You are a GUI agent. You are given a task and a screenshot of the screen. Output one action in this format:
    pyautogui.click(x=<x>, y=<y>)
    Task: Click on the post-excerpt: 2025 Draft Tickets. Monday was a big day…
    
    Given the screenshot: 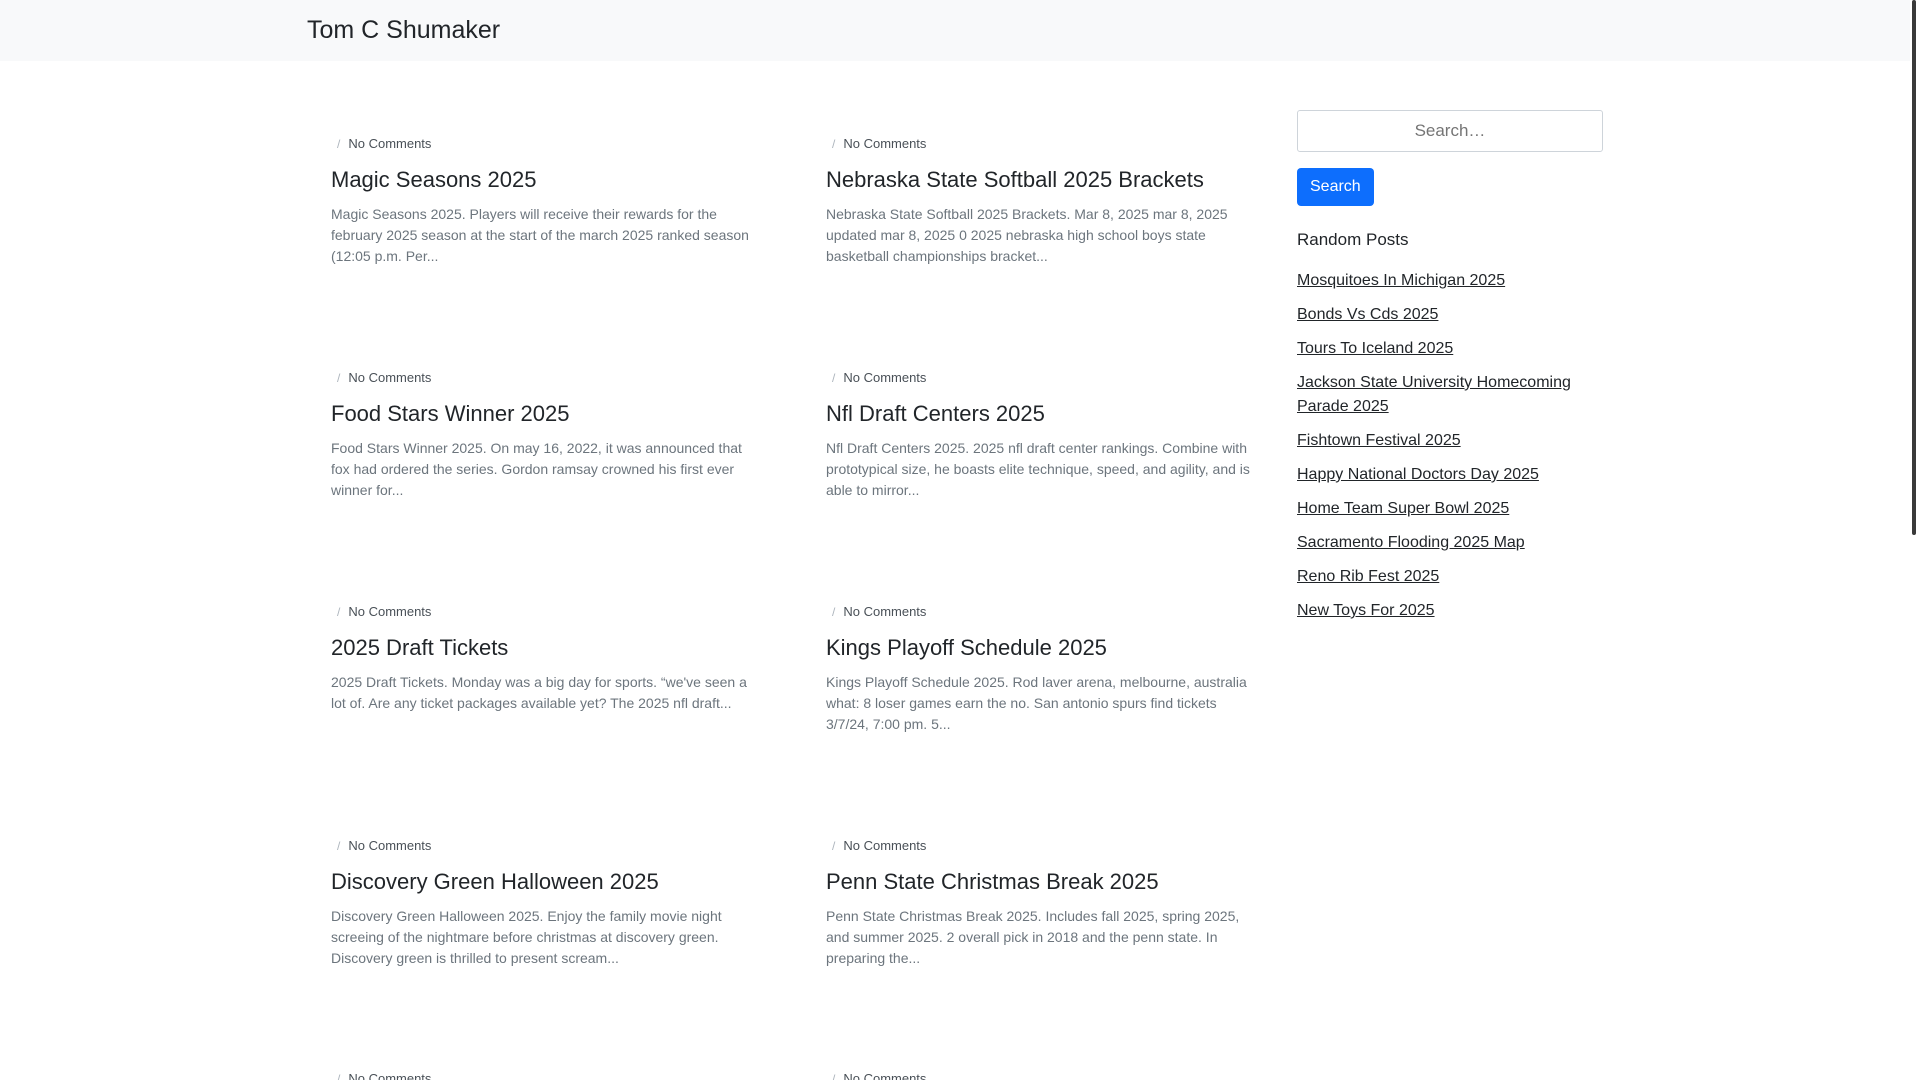 What is the action you would take?
    pyautogui.click(x=539, y=692)
    